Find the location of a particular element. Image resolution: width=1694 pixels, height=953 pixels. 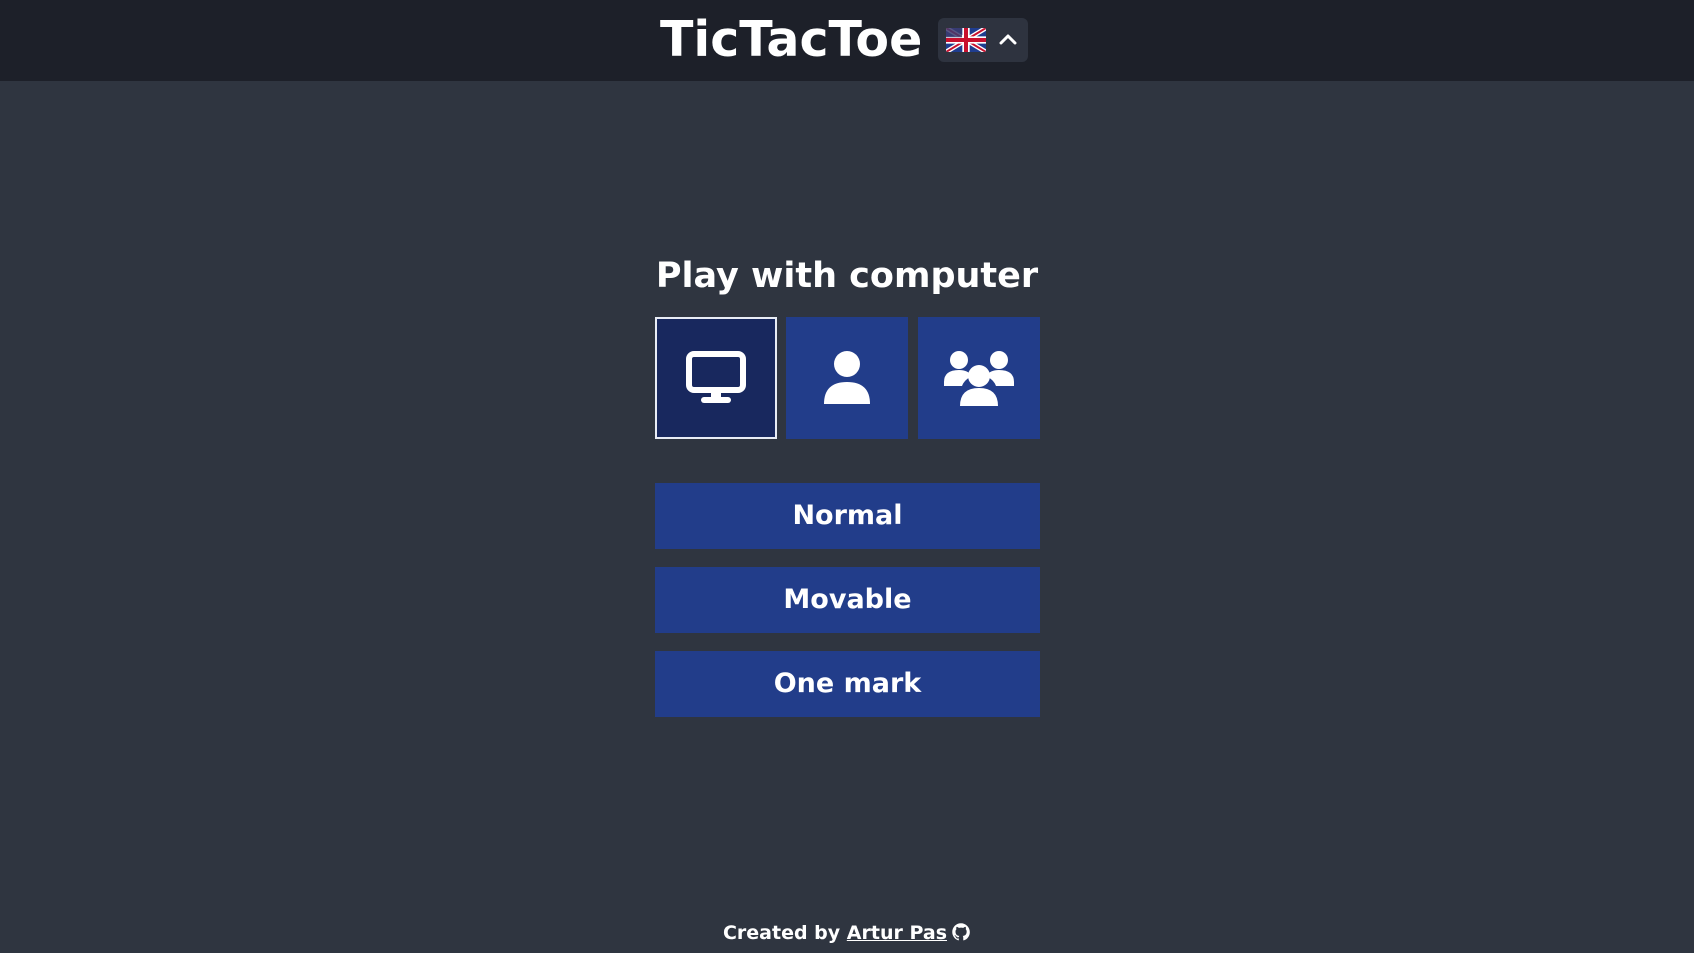

mode-single-player-button is located at coordinates (847, 378).